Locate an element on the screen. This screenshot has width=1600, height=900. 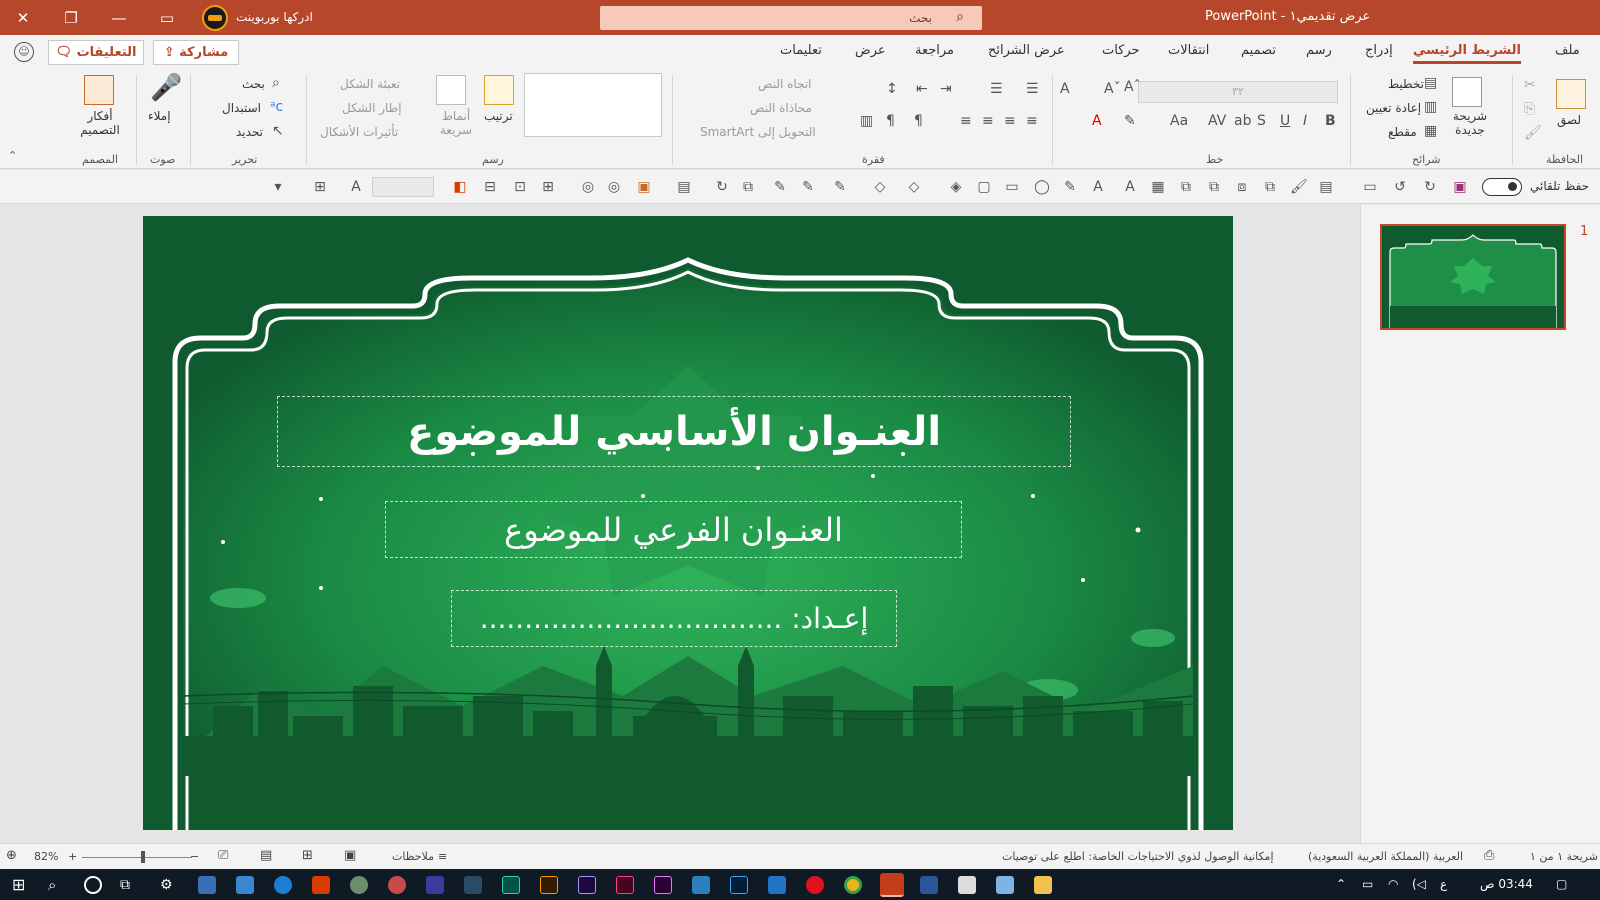
numbering-icon: ☰ is located at coordinates (996, 89).